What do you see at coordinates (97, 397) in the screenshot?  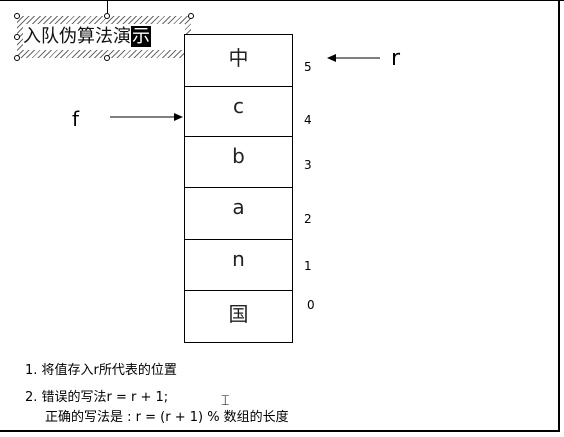 I see `note-item-2-line-1: 2. 错误的写法r = r + 1;` at bounding box center [97, 397].